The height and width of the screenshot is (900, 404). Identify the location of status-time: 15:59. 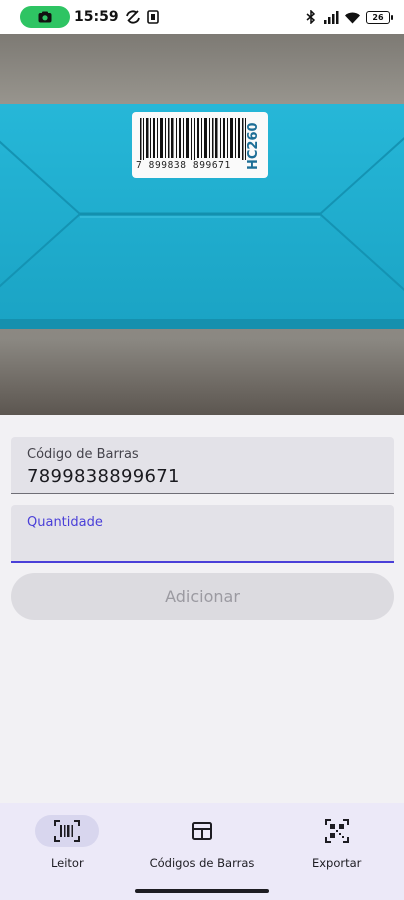
(96, 17).